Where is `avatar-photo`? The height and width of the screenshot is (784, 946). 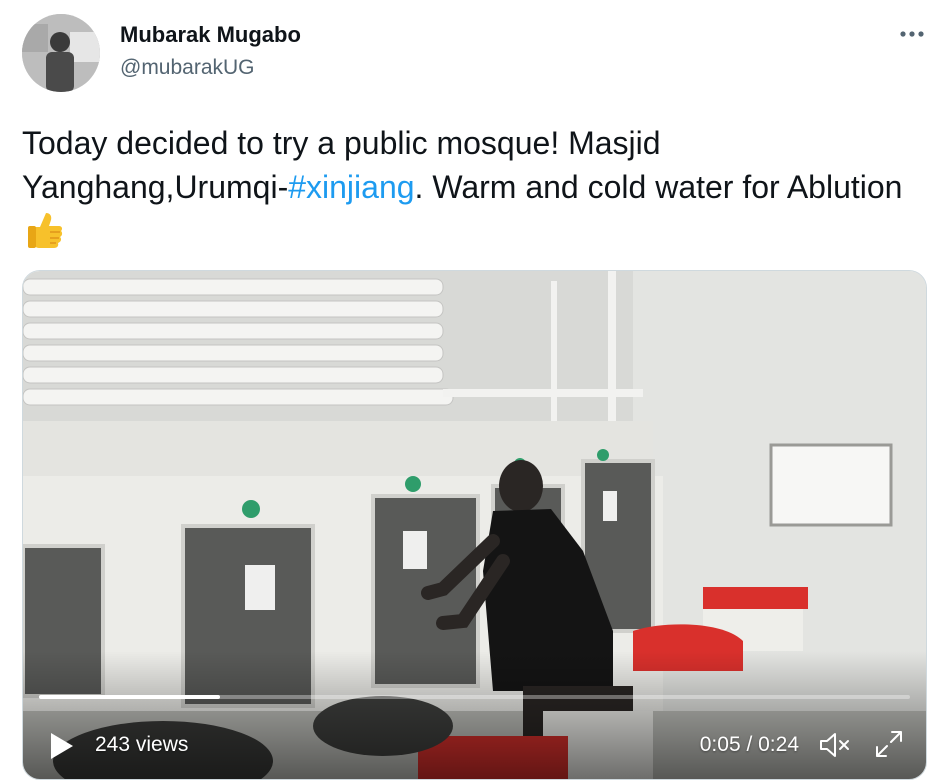 avatar-photo is located at coordinates (61, 53).